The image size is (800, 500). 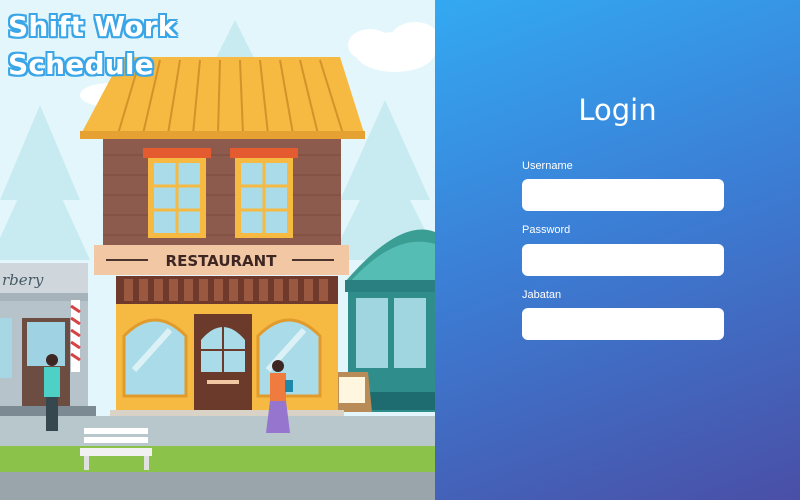 What do you see at coordinates (92, 26) in the screenshot?
I see `app-title-line-1: Shift Work` at bounding box center [92, 26].